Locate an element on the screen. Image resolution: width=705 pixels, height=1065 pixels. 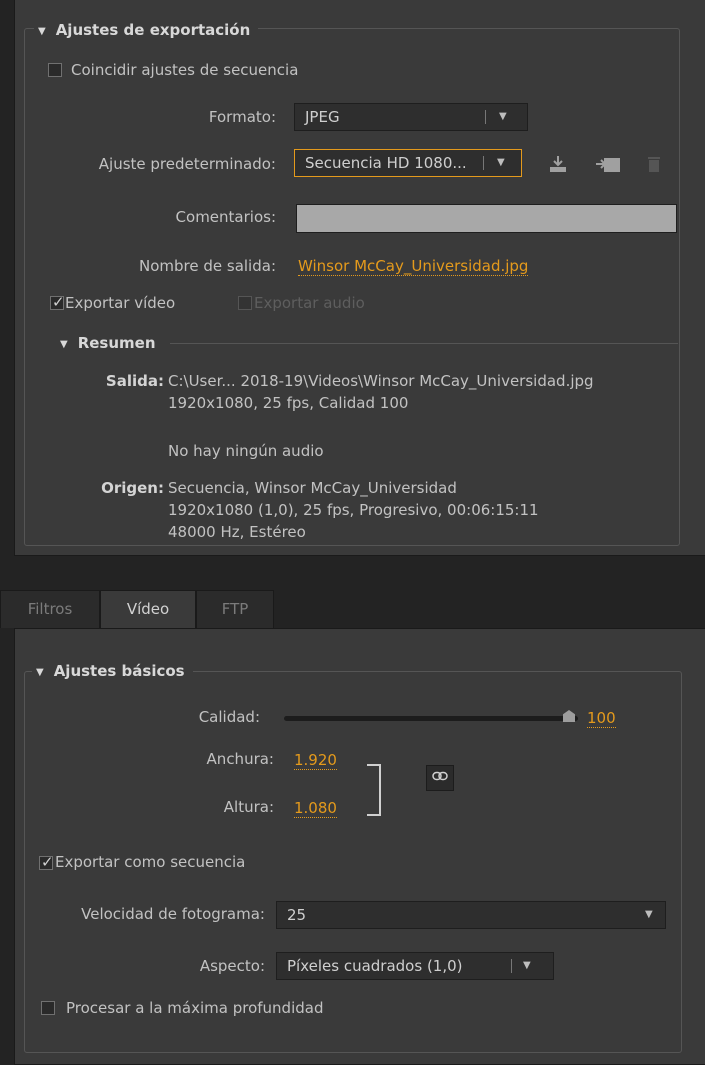
aspect-label: Aspecto: is located at coordinates (232, 966).